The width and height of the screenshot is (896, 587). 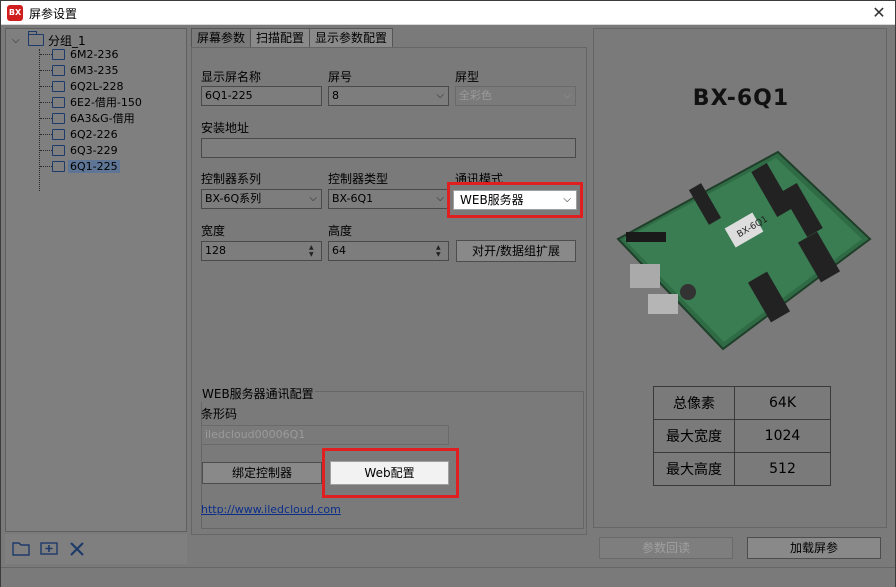 What do you see at coordinates (741, 251) in the screenshot?
I see `controller-board-image: BX-6Q1` at bounding box center [741, 251].